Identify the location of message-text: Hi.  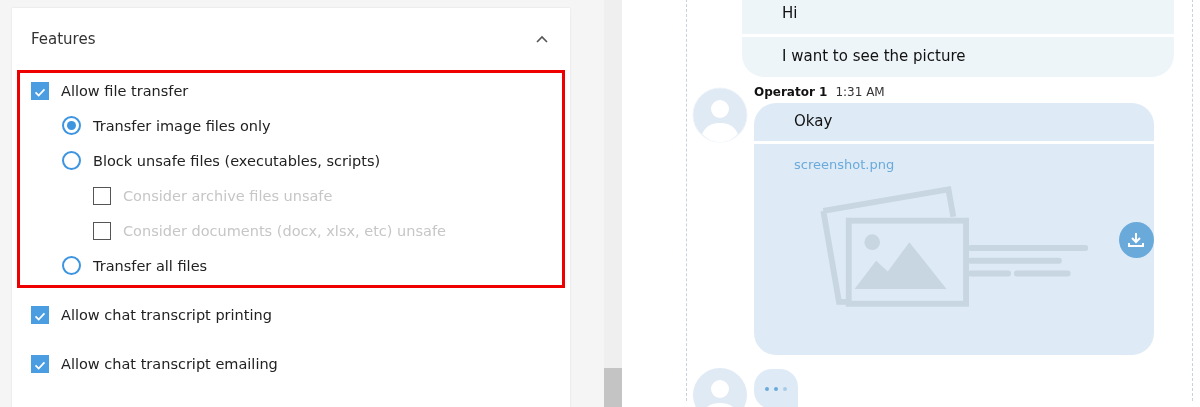
(790, 13).